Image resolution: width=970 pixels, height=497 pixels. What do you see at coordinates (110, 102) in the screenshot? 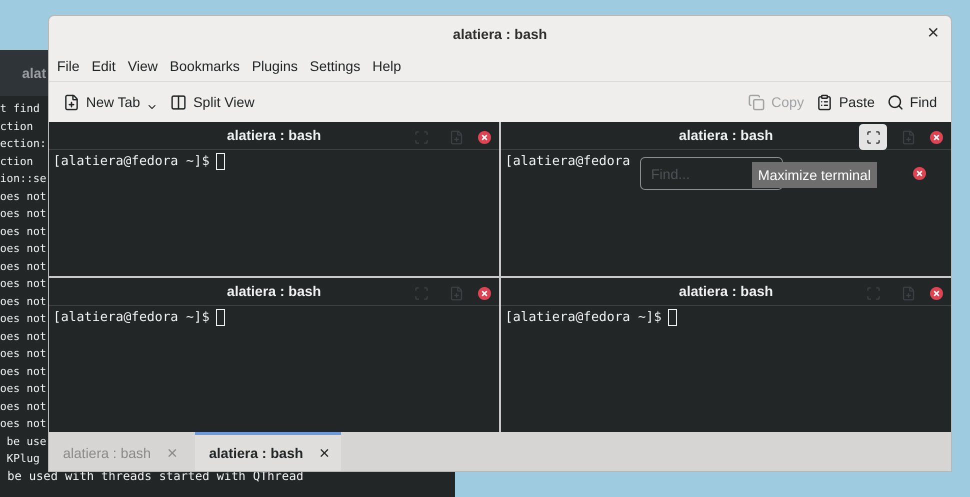
I see `toolbar-button: New Tab` at bounding box center [110, 102].